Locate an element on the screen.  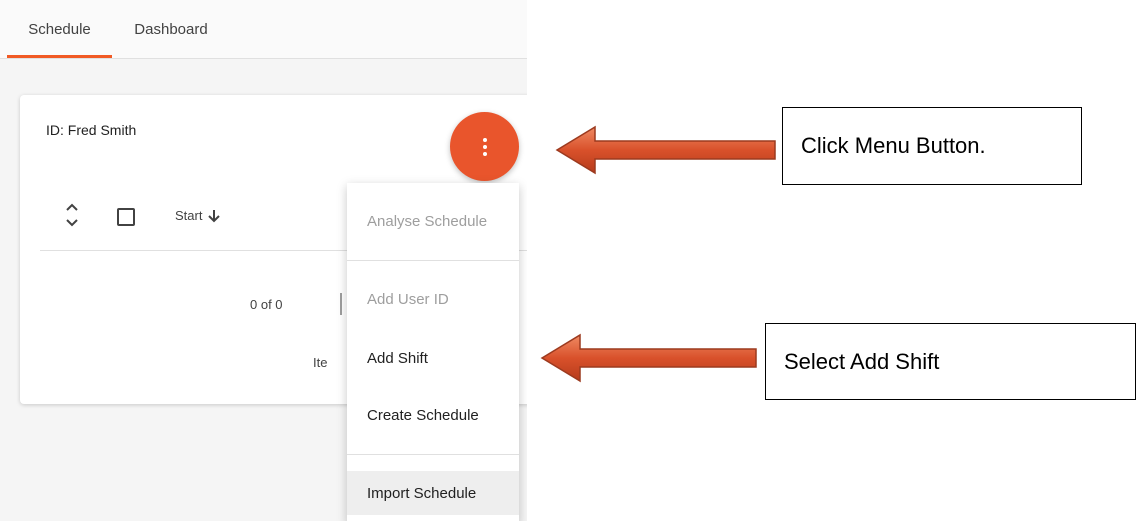
menu-item-import-schedule: Import Schedule is located at coordinates (433, 493).